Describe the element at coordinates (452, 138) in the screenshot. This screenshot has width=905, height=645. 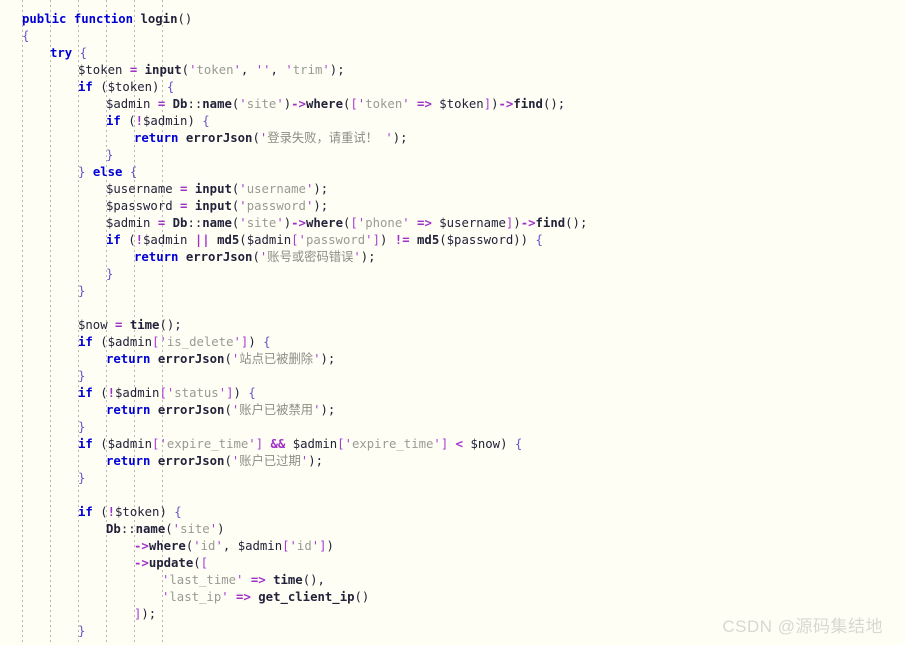
I see `code-line: return errorJson('登录失败，请重试！ ');` at that location.